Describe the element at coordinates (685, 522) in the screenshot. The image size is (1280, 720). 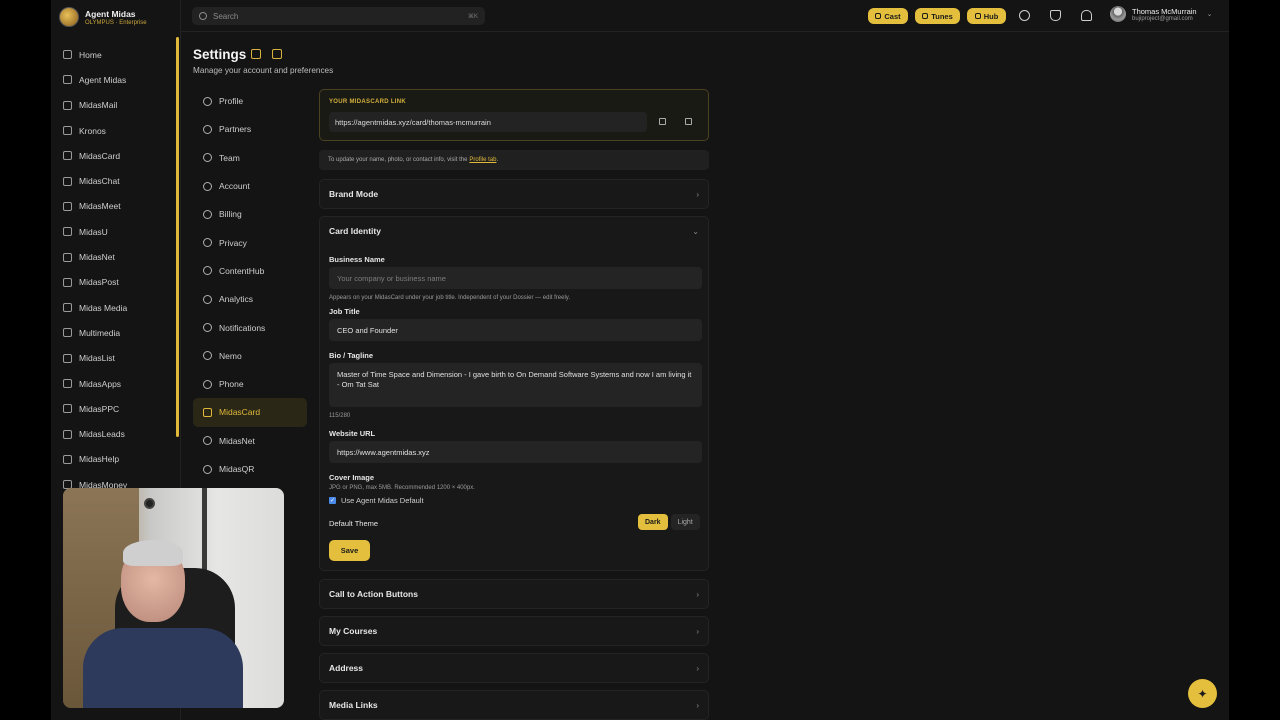
I see `theme-light-button: Light` at that location.